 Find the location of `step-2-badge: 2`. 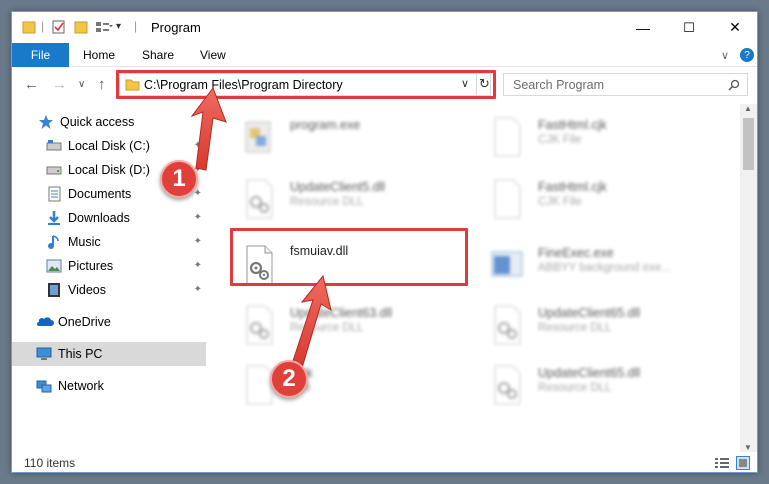

step-2-badge: 2 is located at coordinates (289, 379).